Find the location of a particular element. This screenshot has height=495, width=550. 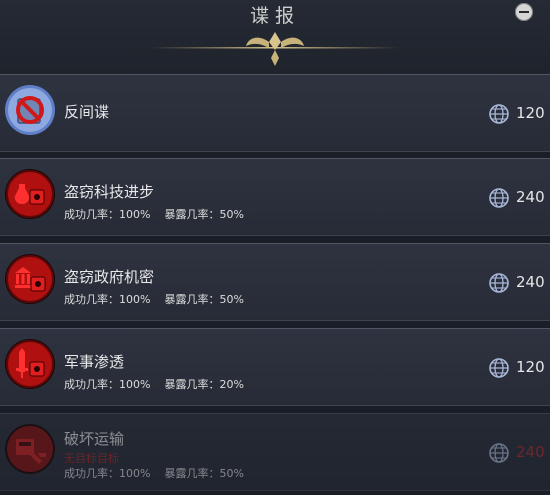

action-title: 反间谍 is located at coordinates (87, 112).